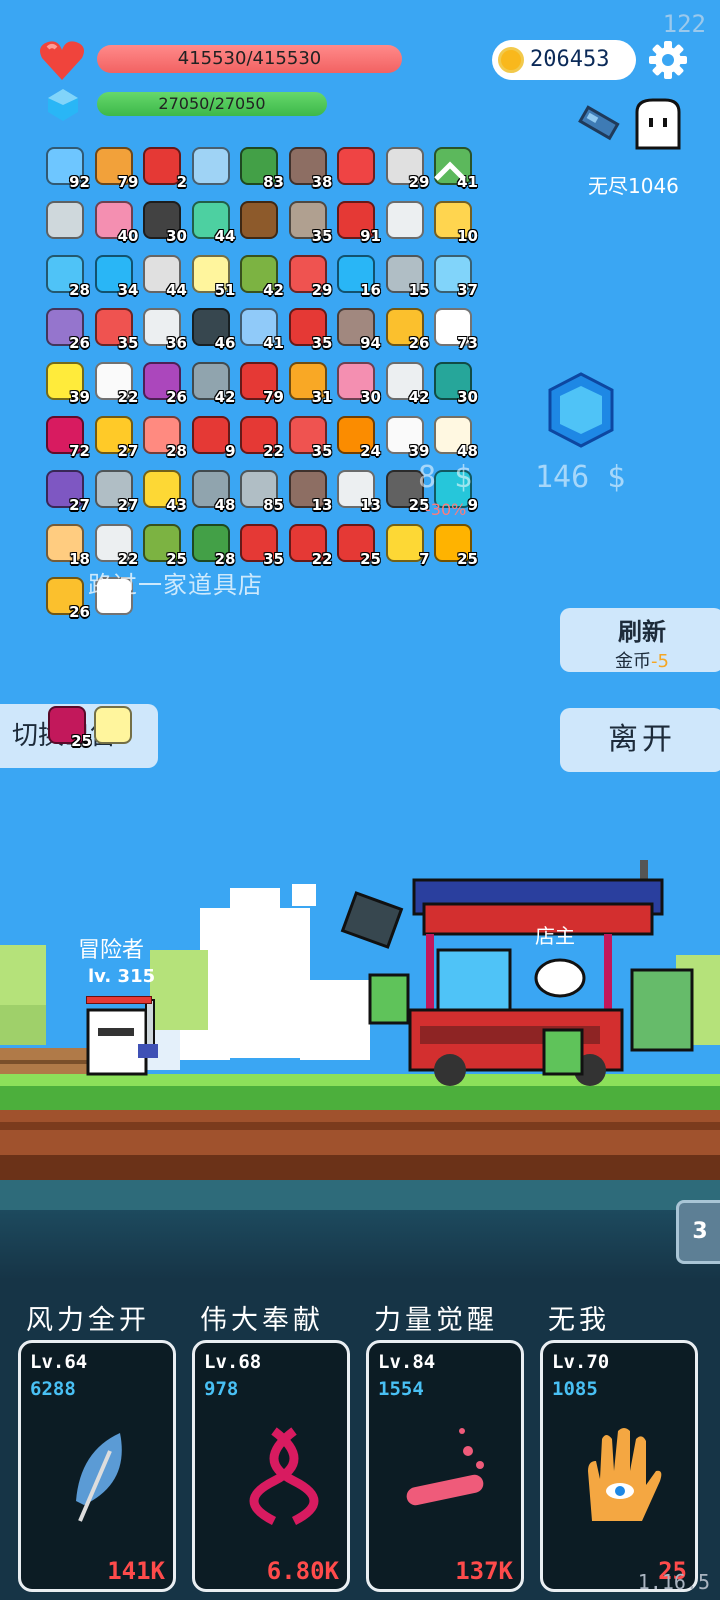 This screenshot has width=720, height=1600. I want to click on inventory-slot: 34, so click(116, 276).